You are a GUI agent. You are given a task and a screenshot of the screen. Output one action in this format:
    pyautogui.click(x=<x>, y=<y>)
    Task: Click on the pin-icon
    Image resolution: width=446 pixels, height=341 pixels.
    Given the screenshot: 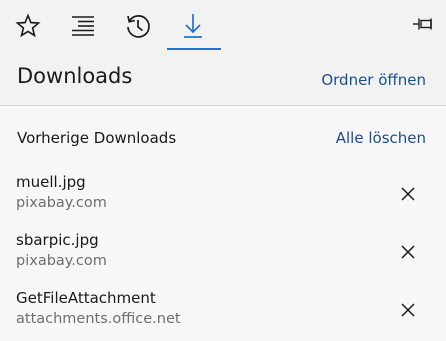 What is the action you would take?
    pyautogui.click(x=422, y=24)
    